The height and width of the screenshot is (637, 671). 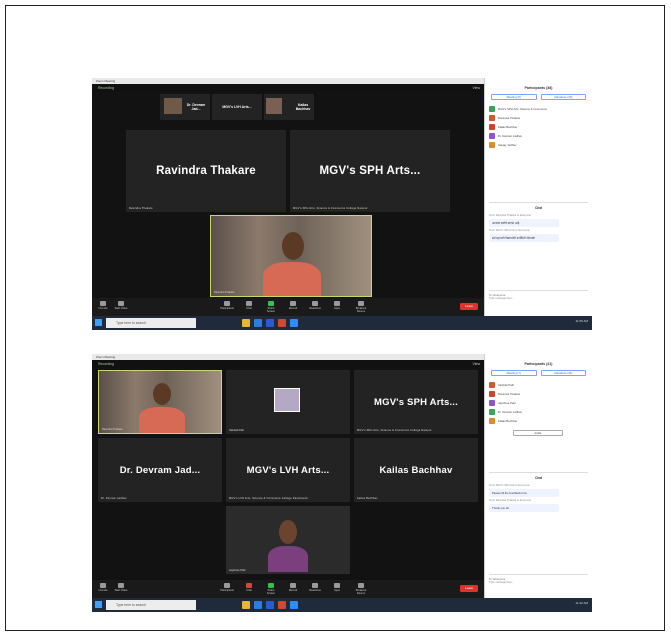 I want to click on windows-taskbar: Type here to search 11:05 AM, so click(x=342, y=323).